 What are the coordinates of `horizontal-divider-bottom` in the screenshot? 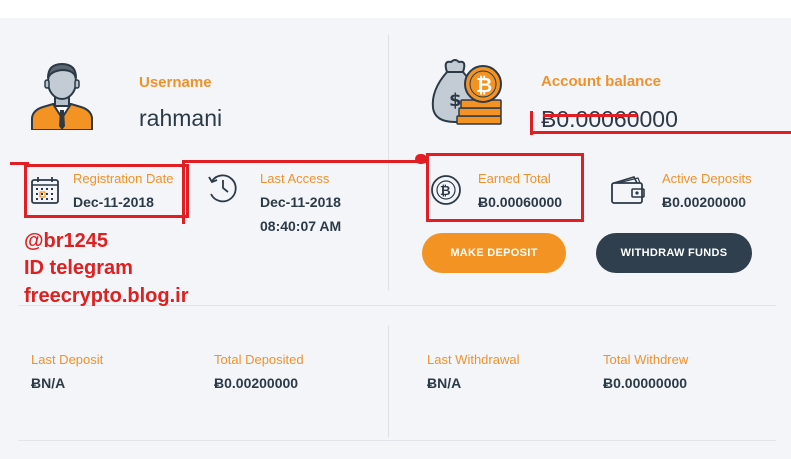 It's located at (397, 440).